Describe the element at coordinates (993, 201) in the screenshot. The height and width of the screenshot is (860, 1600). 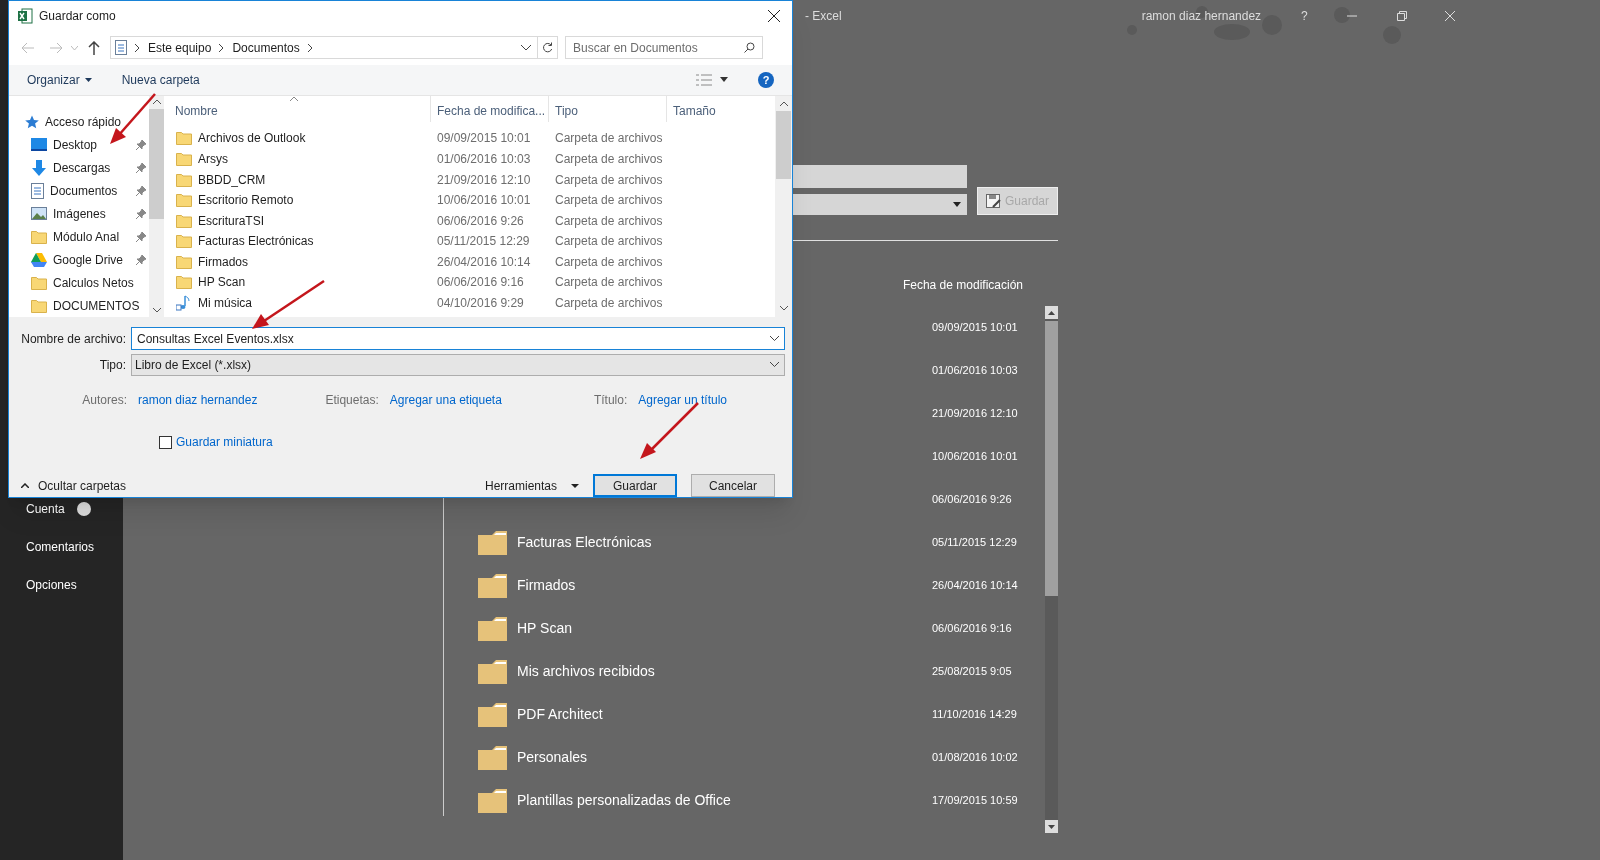
I see `save-icon` at that location.